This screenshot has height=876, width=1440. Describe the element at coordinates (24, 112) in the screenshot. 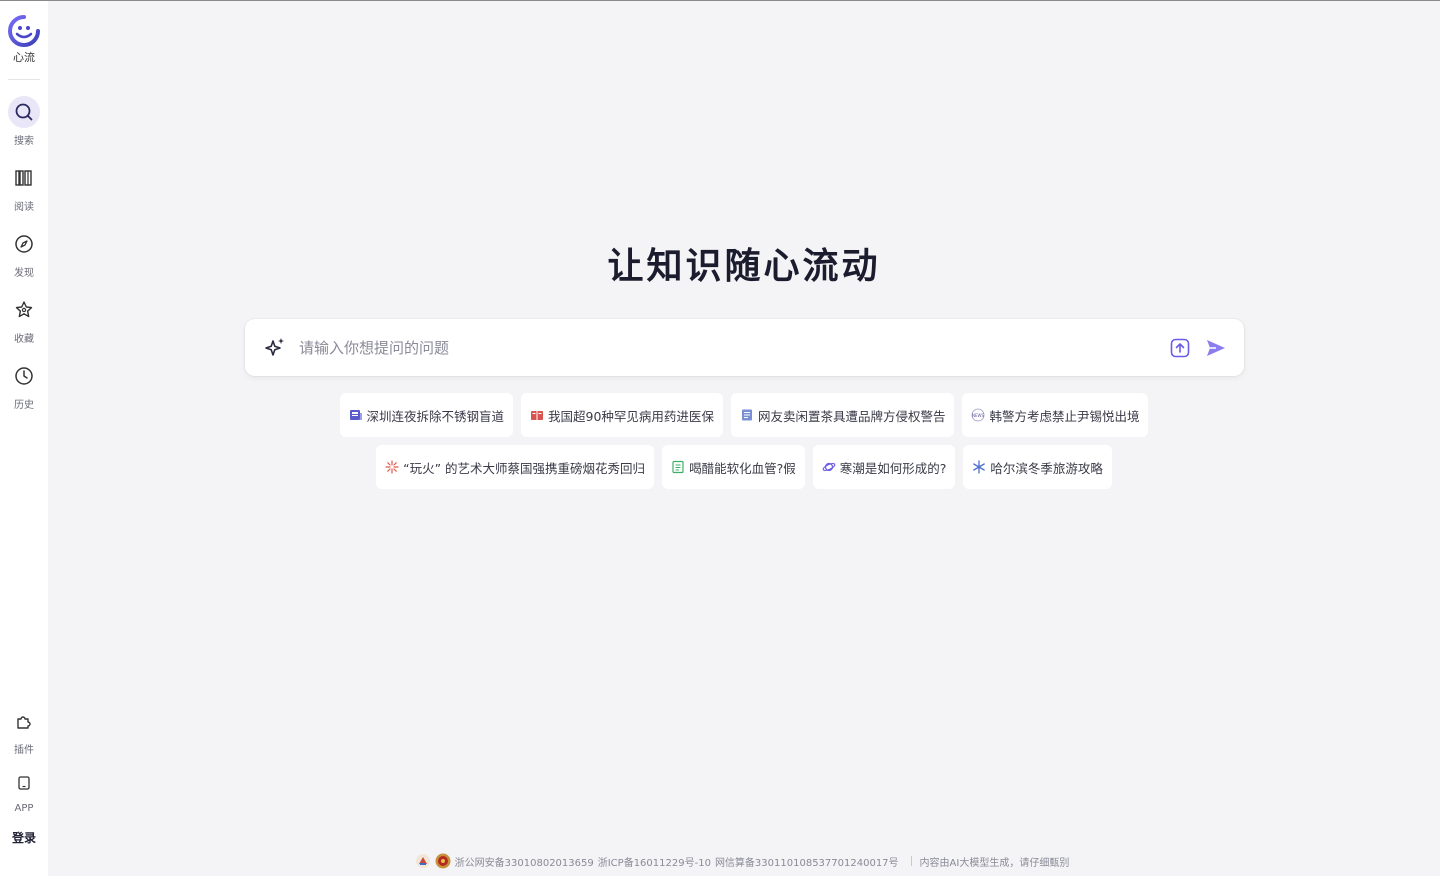

I see `search-icon` at that location.